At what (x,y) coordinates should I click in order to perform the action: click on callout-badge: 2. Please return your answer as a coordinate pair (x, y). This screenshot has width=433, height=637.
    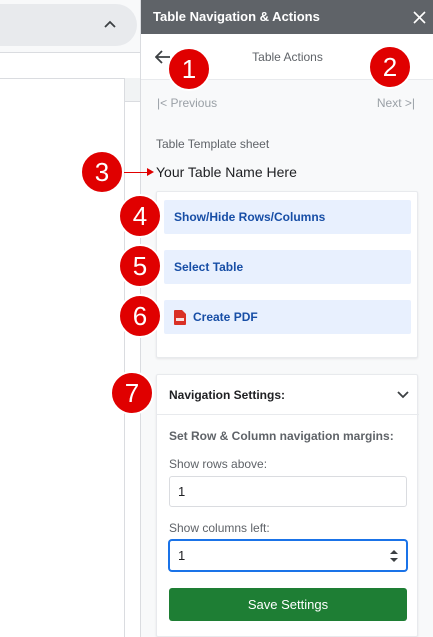
    Looking at the image, I should click on (390, 67).